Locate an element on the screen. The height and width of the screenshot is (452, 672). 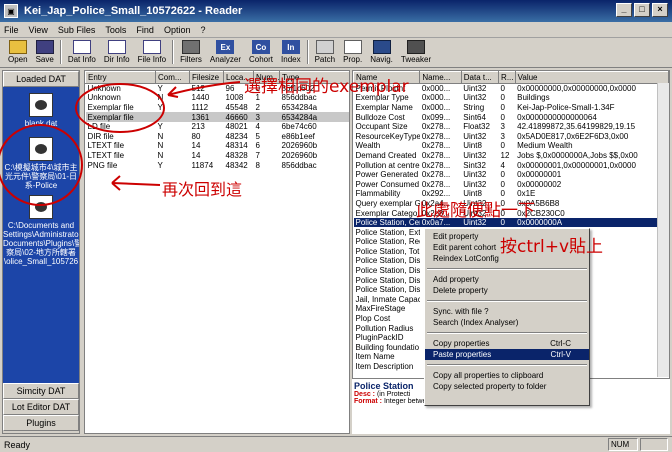
table-row: Exemplar file 1361 46660 3 6534284a is located at coordinates (217, 117).